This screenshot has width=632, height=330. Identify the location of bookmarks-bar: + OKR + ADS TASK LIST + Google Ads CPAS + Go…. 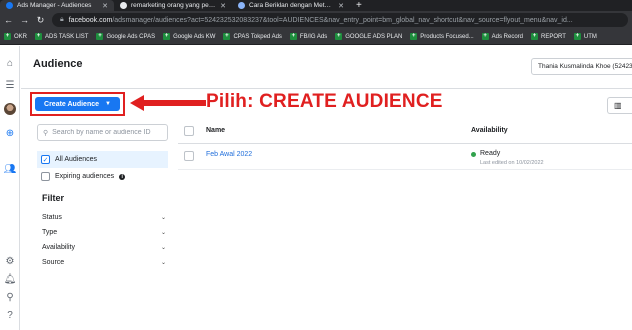
(316, 37).